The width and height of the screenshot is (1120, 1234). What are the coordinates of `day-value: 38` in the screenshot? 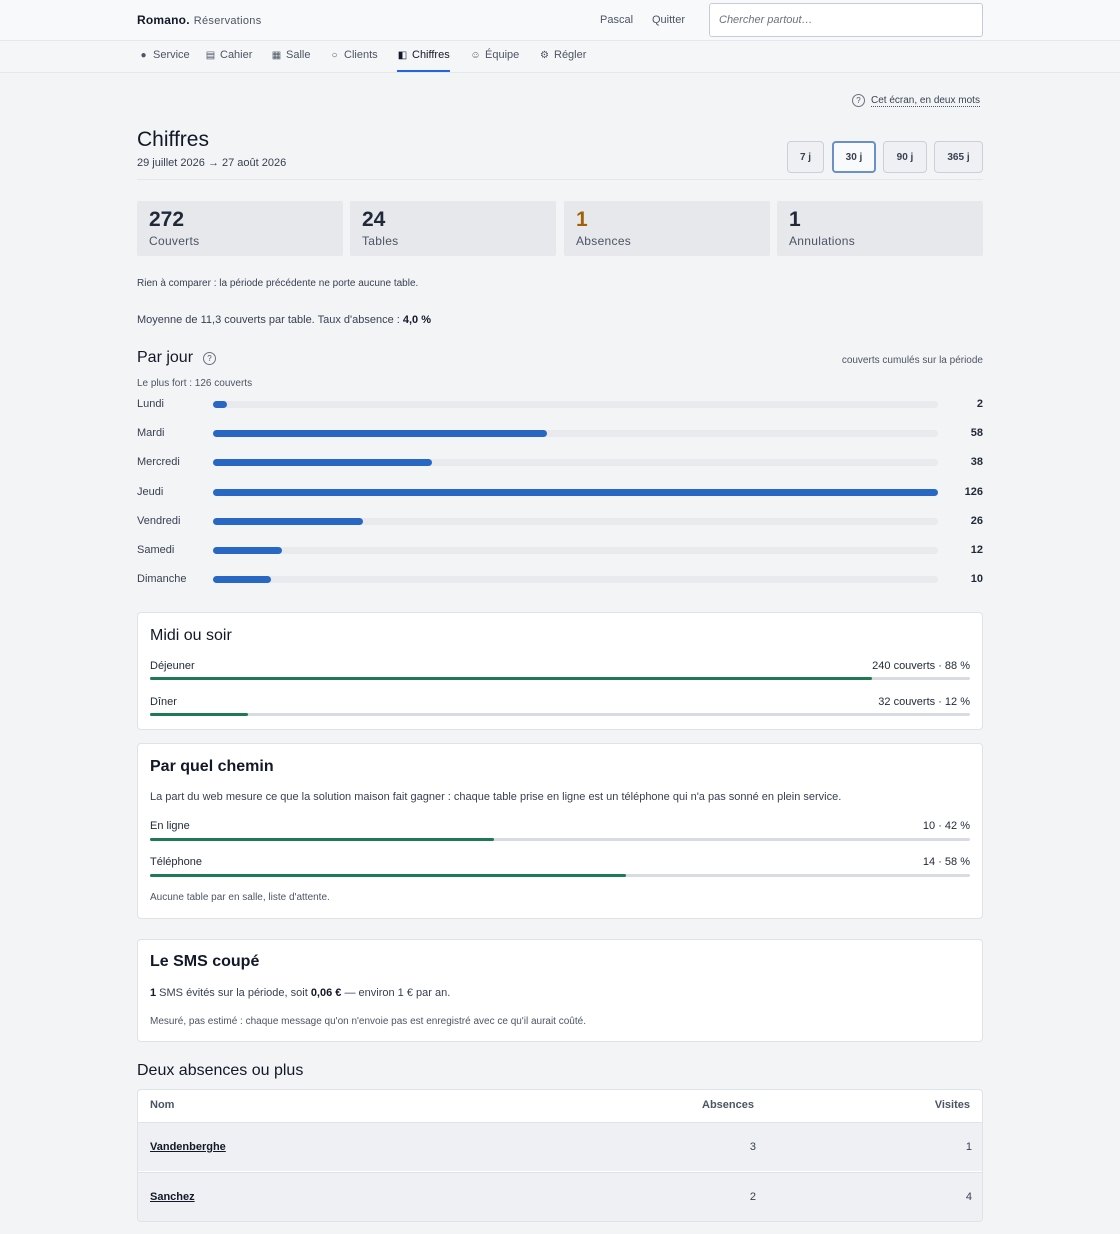 It's located at (976, 462).